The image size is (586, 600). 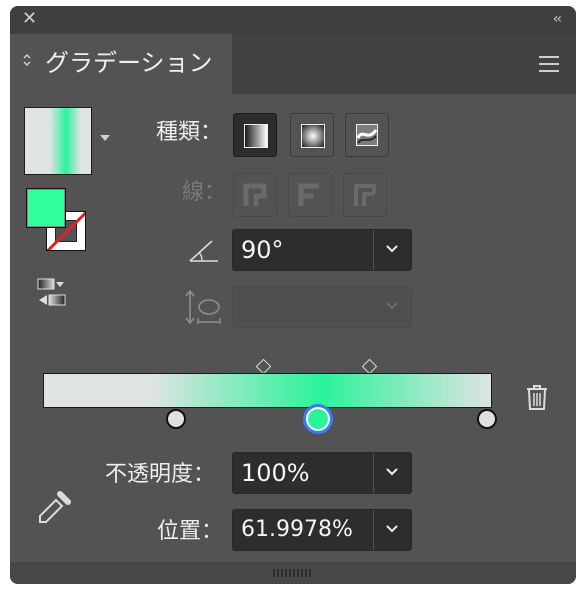 I want to click on resize-grip-icon, so click(x=293, y=573).